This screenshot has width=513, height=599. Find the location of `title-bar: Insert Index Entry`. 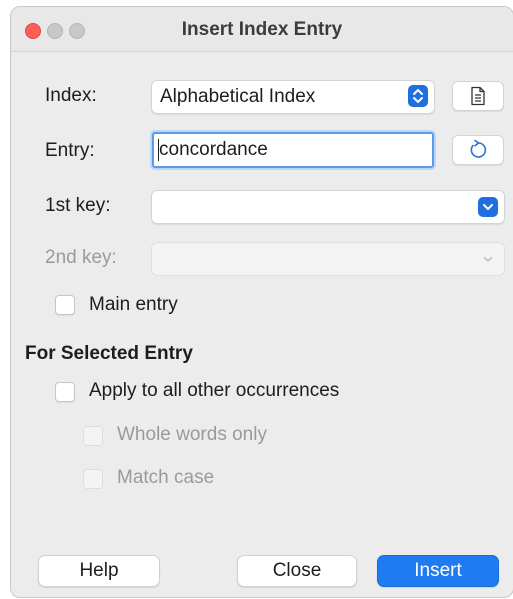

title-bar: Insert Index Entry is located at coordinates (262, 29).